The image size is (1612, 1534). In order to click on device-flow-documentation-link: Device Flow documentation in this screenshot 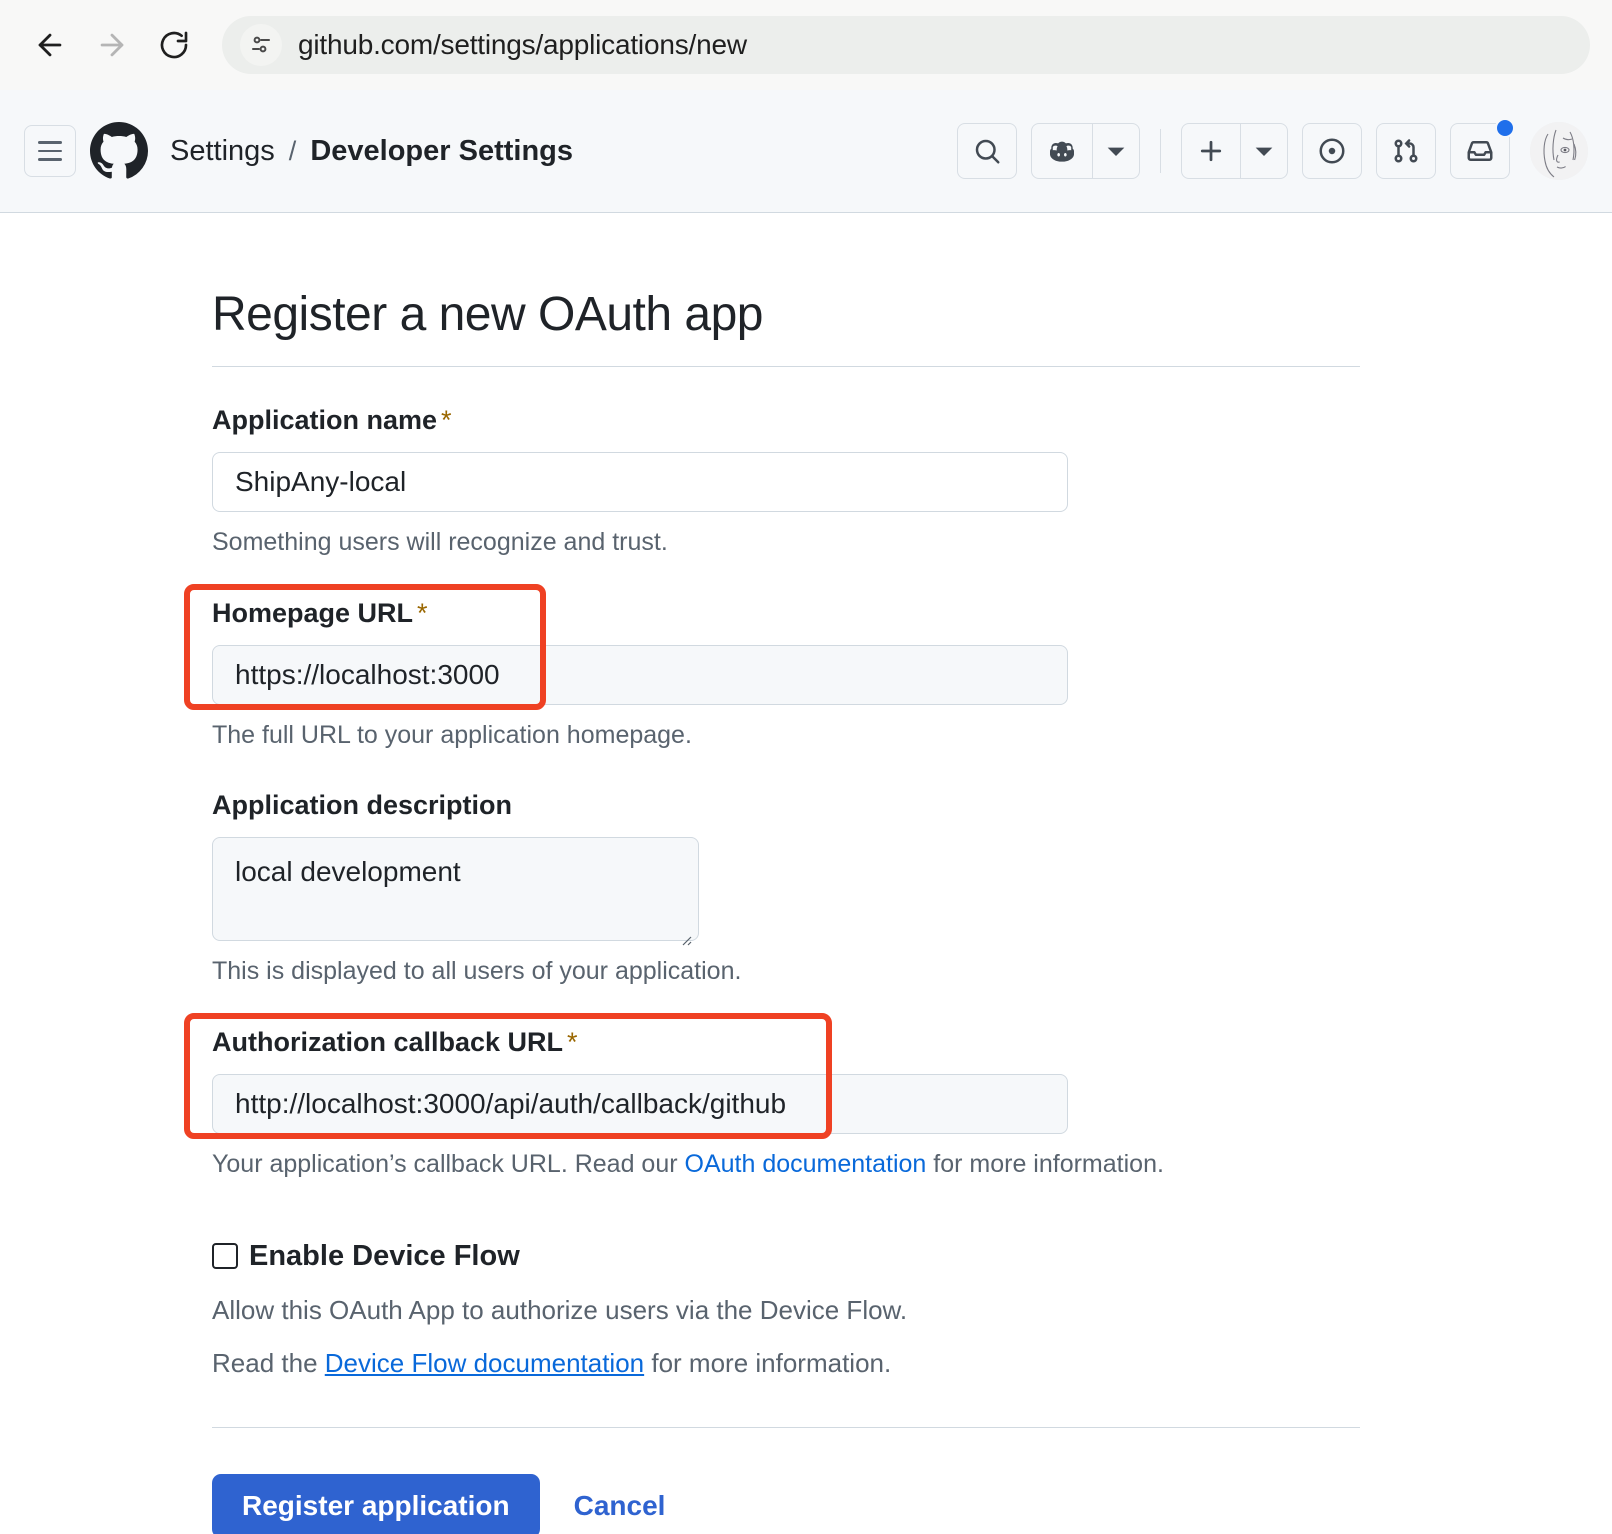, I will do `click(484, 1363)`.